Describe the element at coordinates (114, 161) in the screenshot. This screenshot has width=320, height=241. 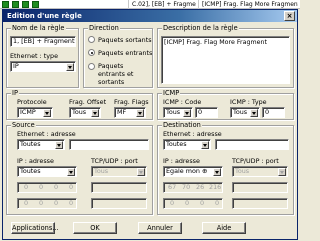
I see `source-port-label: TCP/UDP : port` at that location.